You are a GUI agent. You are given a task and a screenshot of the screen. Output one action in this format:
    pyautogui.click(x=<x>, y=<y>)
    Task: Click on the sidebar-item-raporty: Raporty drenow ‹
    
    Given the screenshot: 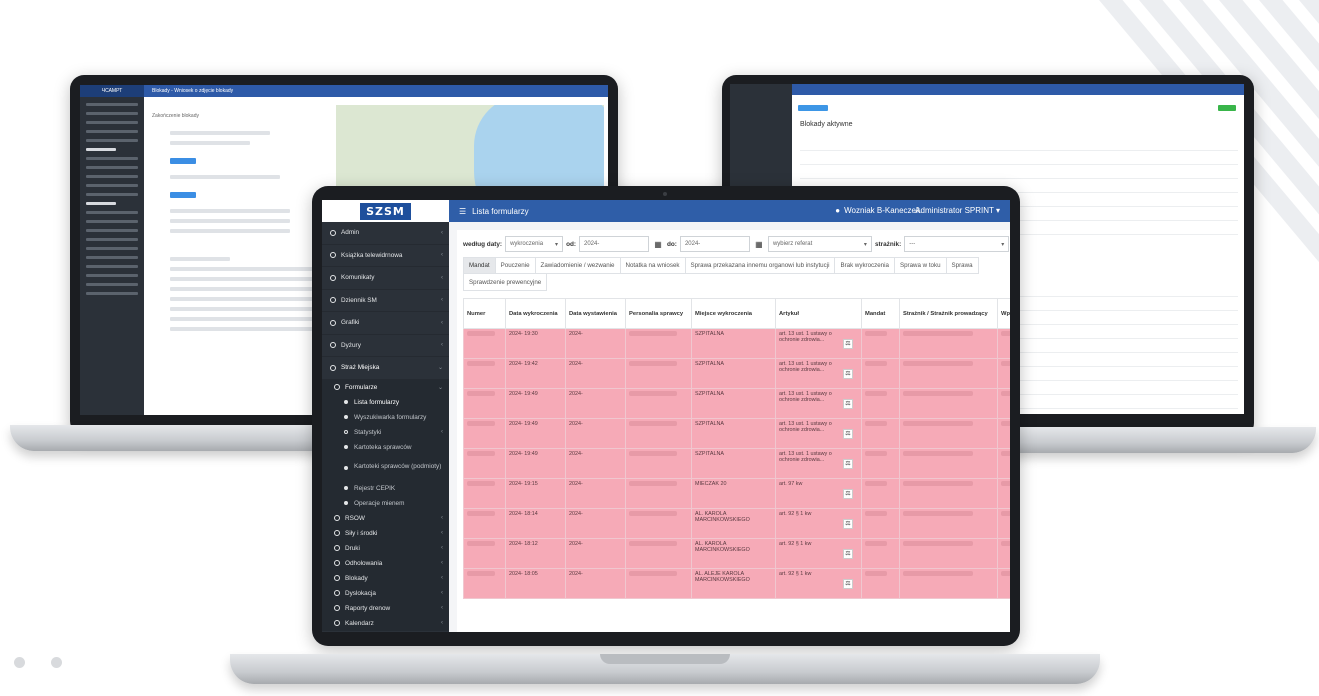 What is the action you would take?
    pyautogui.click(x=385, y=608)
    